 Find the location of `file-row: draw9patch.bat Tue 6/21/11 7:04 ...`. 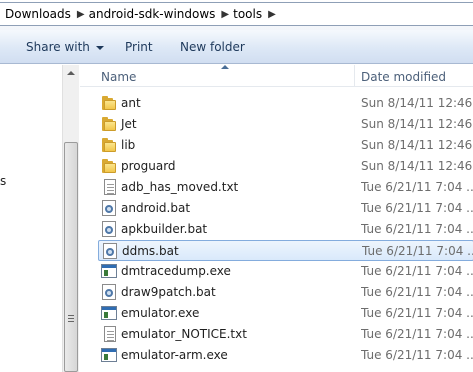

file-row: draw9patch.bat Tue 6/21/11 7:04 ... is located at coordinates (285, 292).